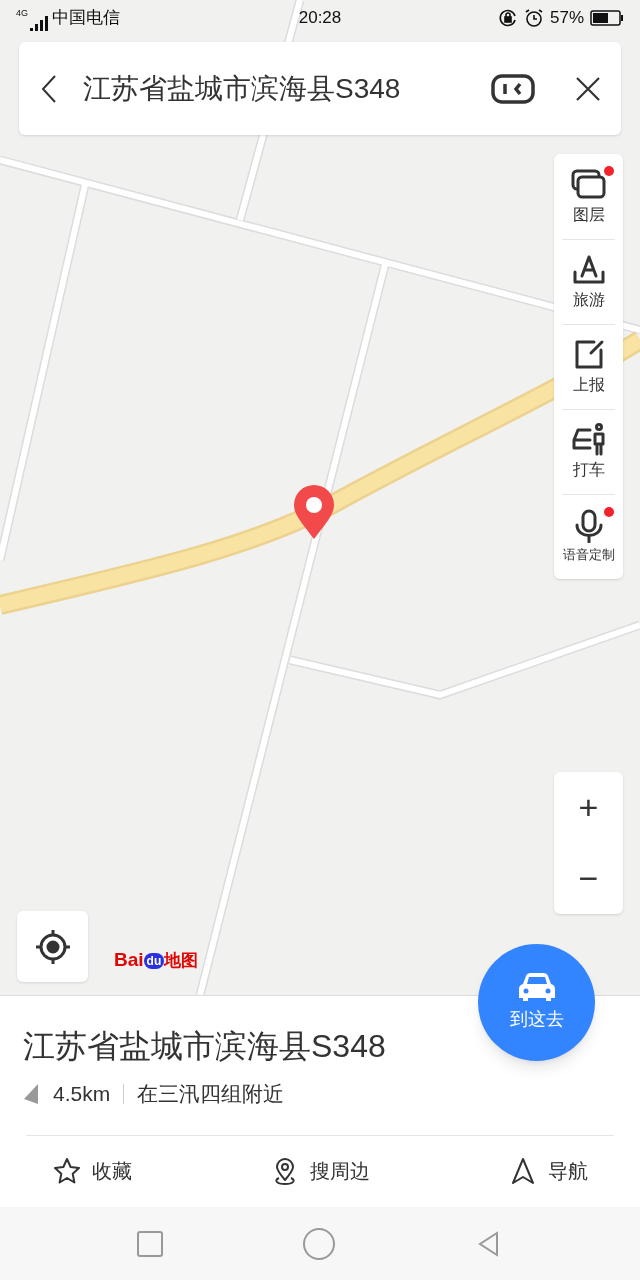 This screenshot has height=1280, width=640. What do you see at coordinates (320, 1170) in the screenshot?
I see `action-button: 搜周边` at bounding box center [320, 1170].